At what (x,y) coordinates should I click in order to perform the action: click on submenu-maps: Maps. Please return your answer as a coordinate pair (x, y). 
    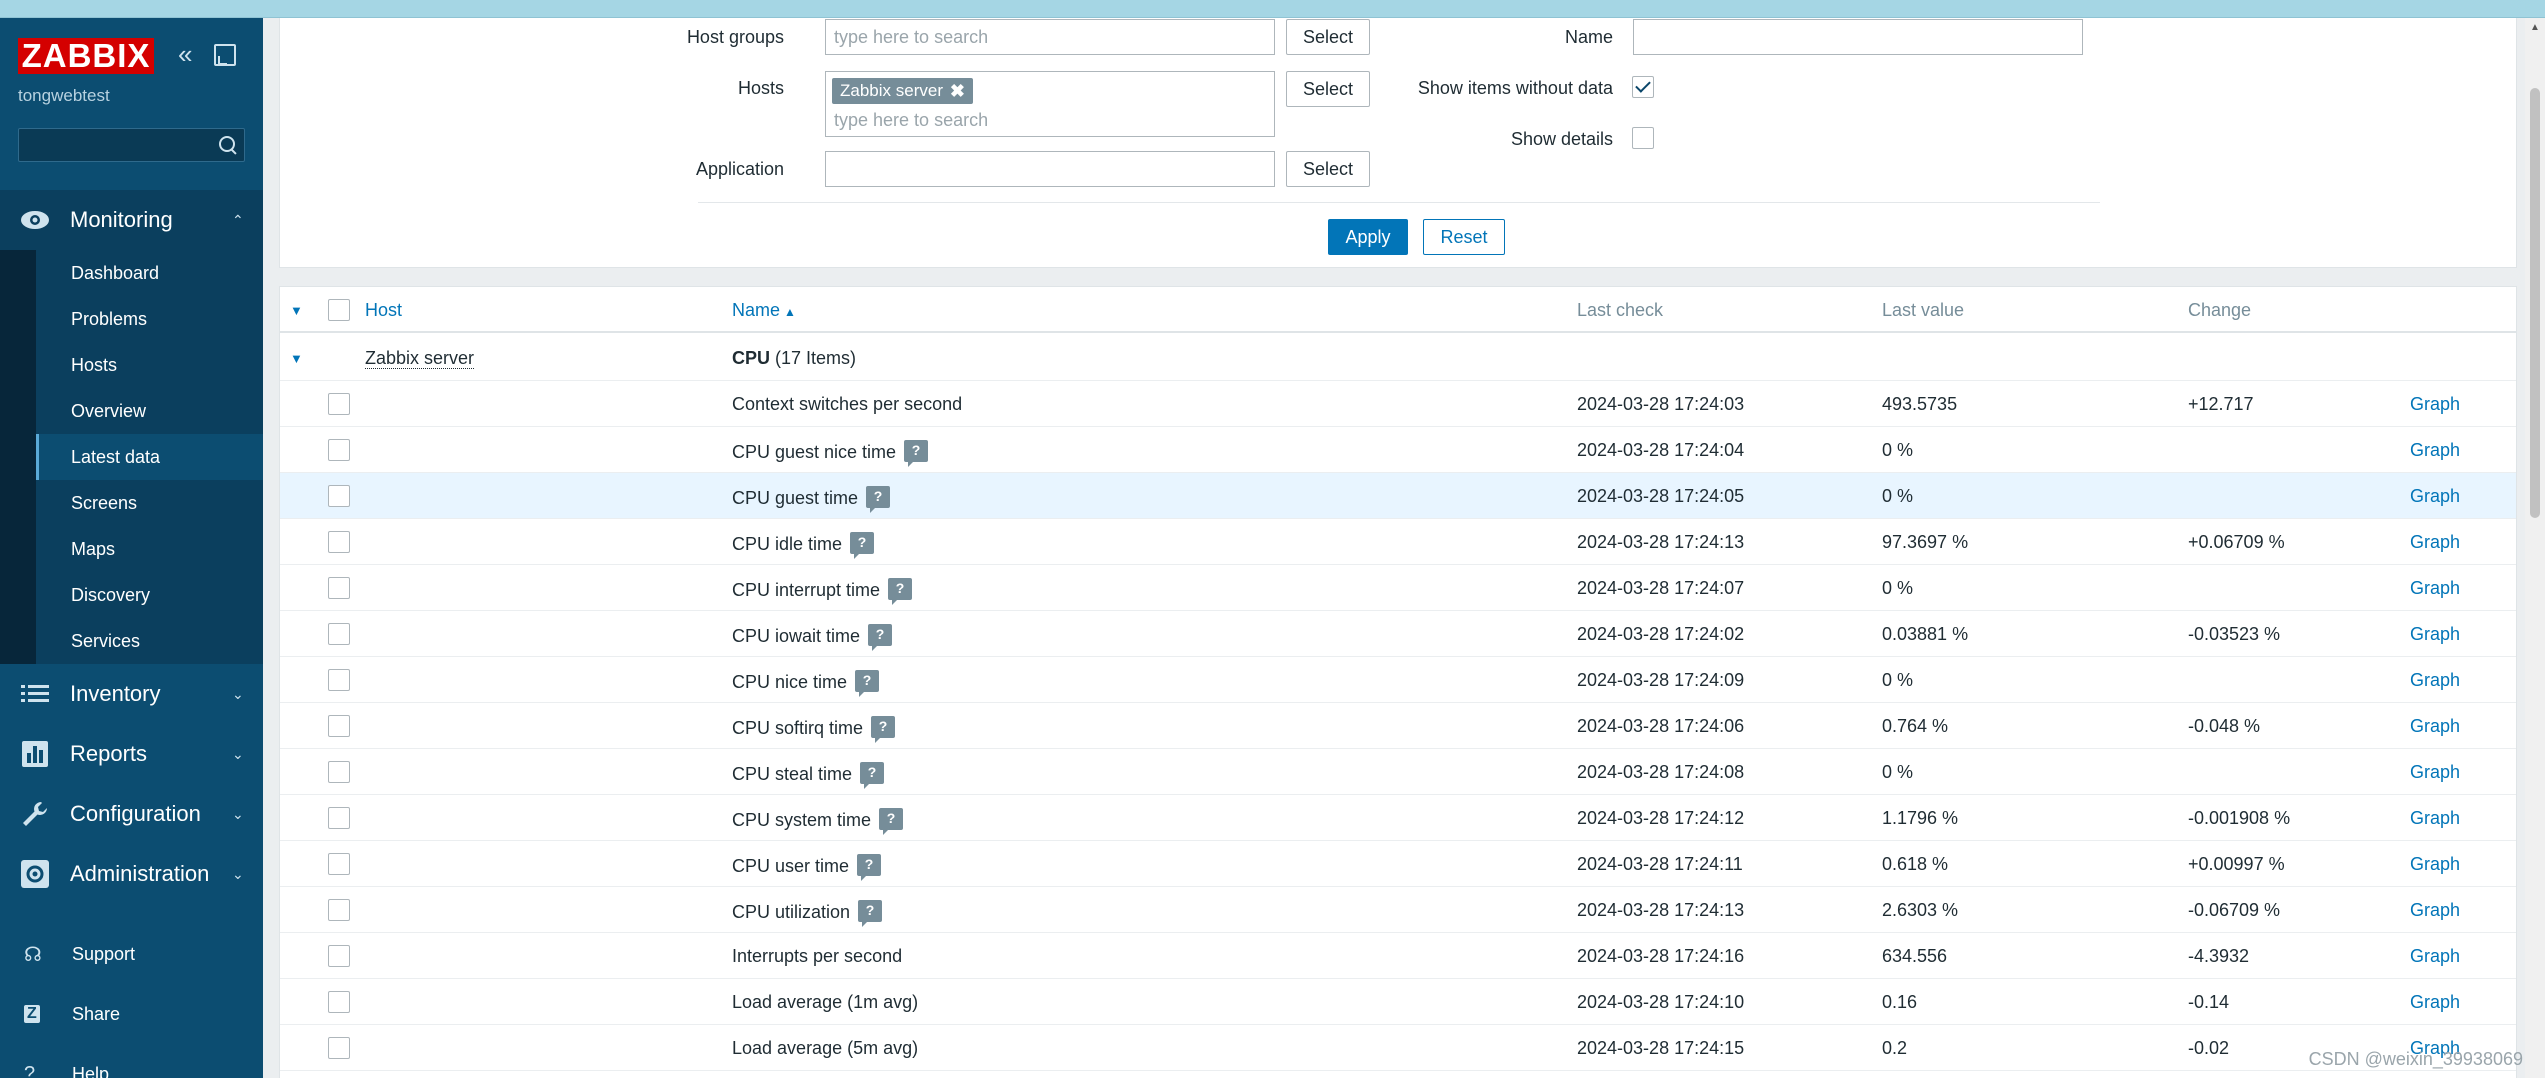
    Looking at the image, I should click on (149, 549).